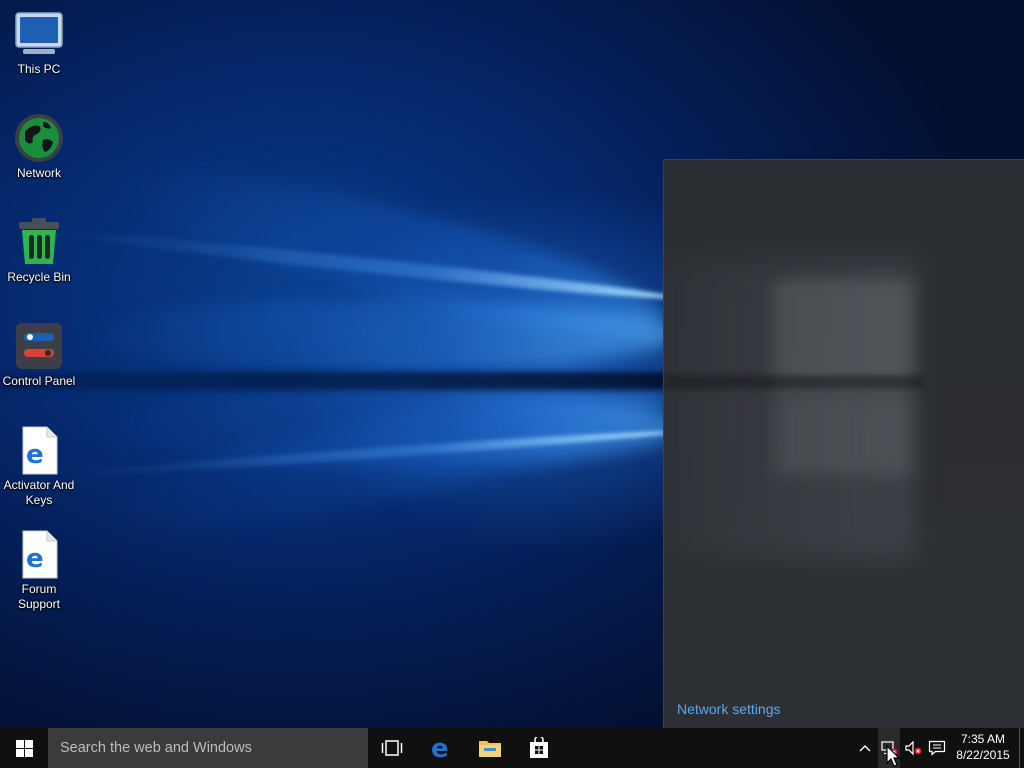 This screenshot has height=768, width=1024. Describe the element at coordinates (893, 756) in the screenshot. I see `mouse-cursor-icon` at that location.